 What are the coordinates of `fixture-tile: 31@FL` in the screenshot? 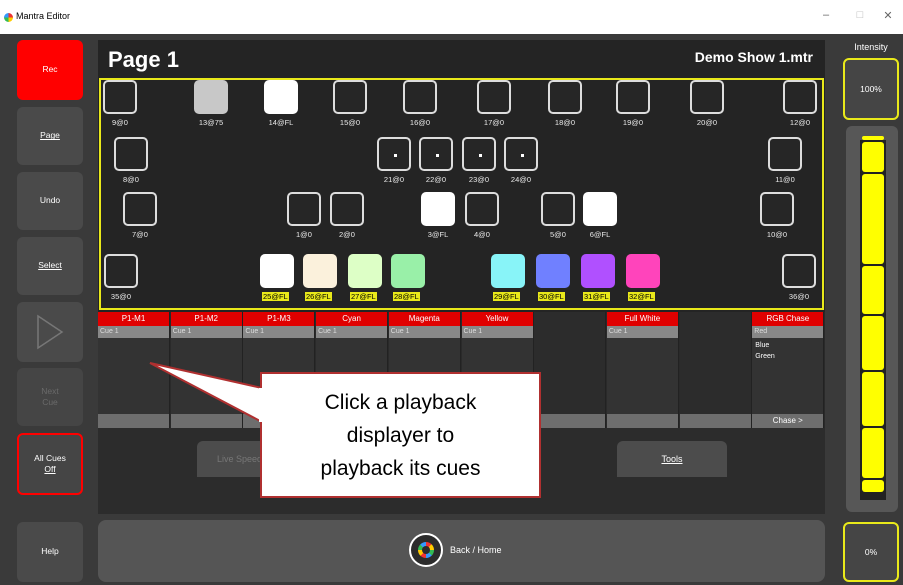 It's located at (598, 277).